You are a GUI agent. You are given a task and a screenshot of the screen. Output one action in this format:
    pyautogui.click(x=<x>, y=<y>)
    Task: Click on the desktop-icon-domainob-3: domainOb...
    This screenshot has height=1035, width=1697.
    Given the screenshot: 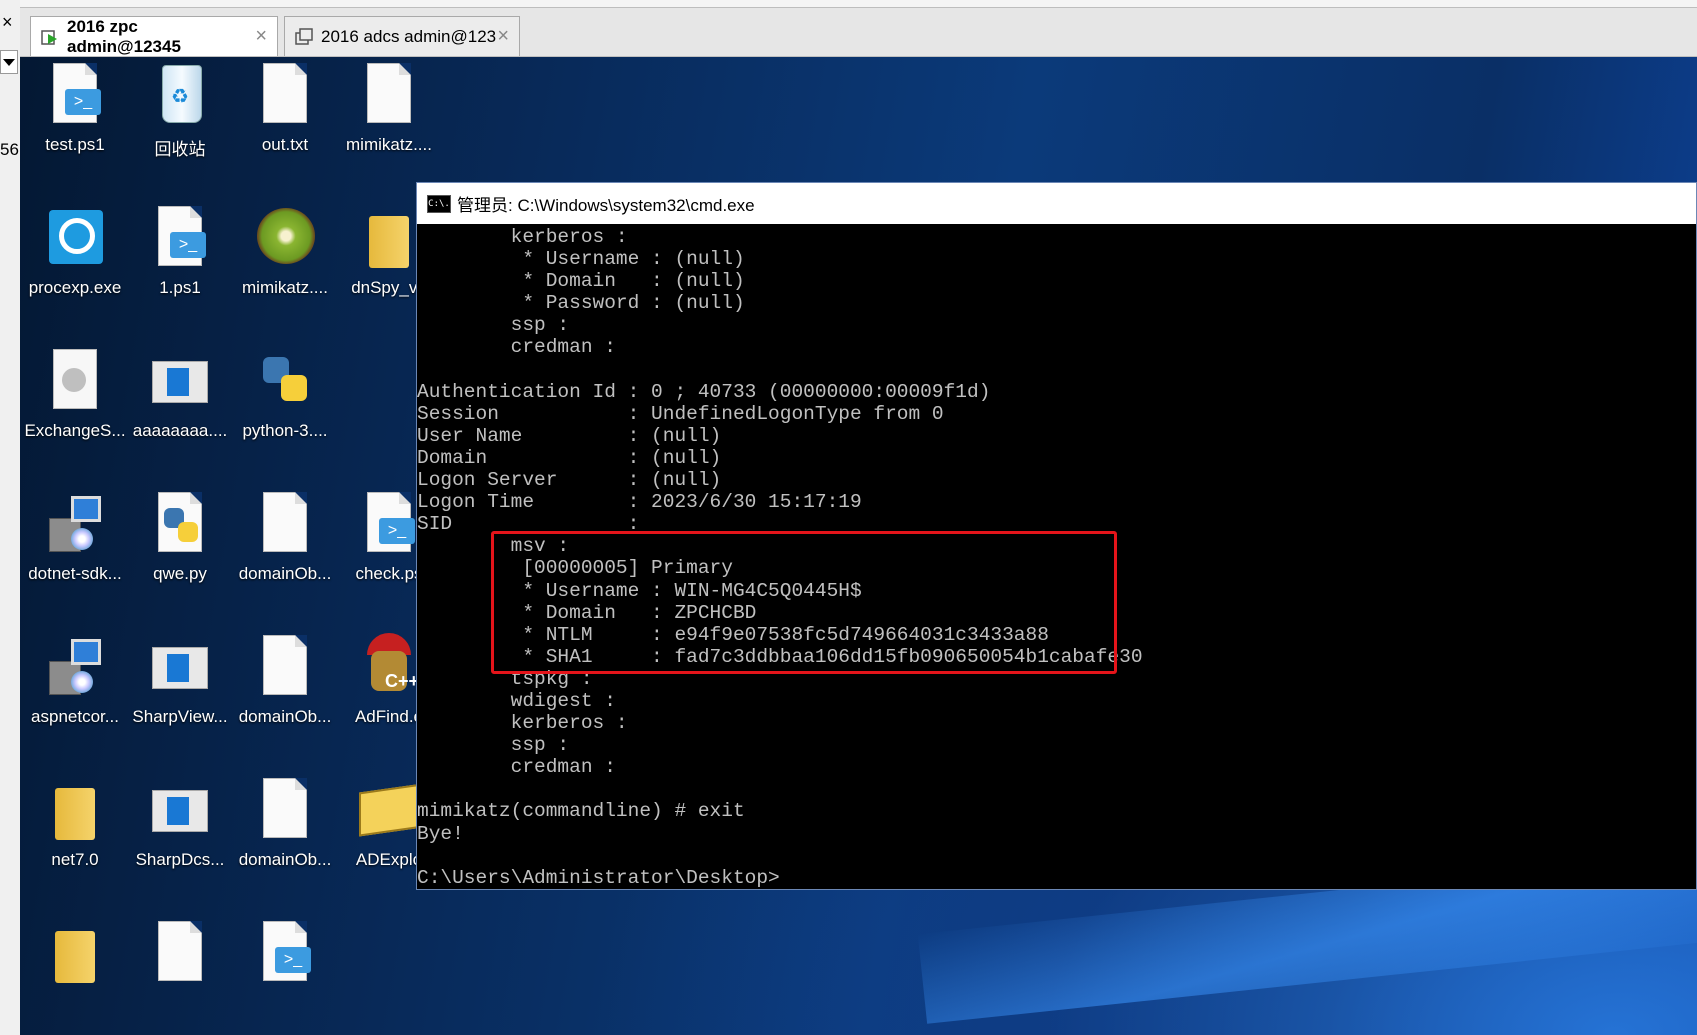 What is the action you would take?
    pyautogui.click(x=285, y=823)
    